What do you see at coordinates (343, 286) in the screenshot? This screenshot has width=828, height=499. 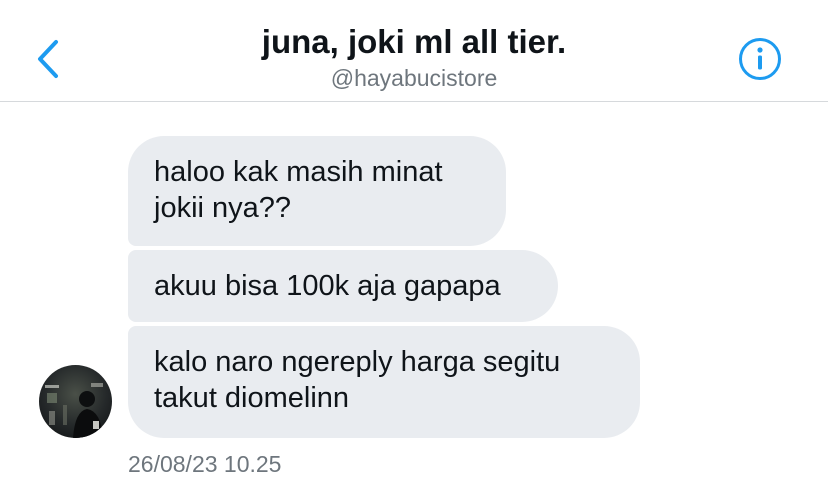 I see `message-bubble: akuu bisa 100k aja gapapa` at bounding box center [343, 286].